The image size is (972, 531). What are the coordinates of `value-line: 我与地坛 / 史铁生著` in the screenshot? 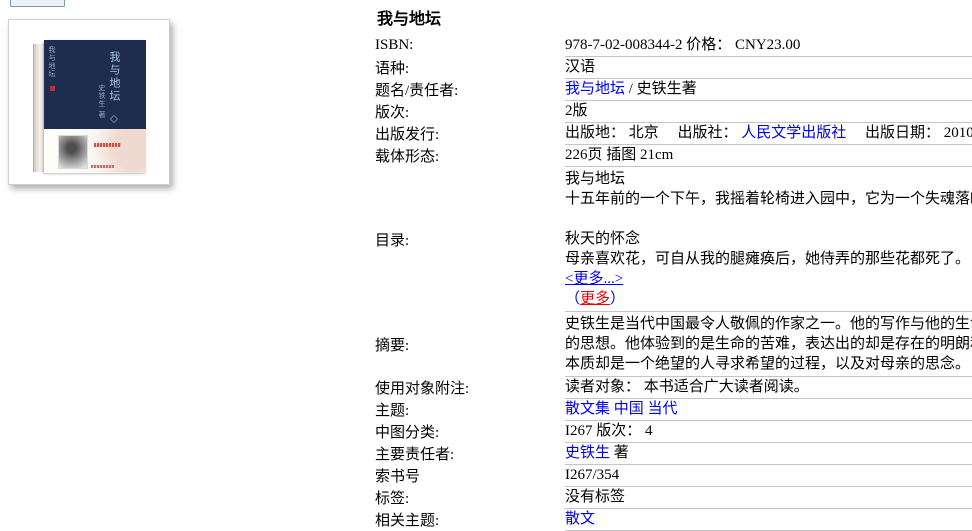 It's located at (768, 89).